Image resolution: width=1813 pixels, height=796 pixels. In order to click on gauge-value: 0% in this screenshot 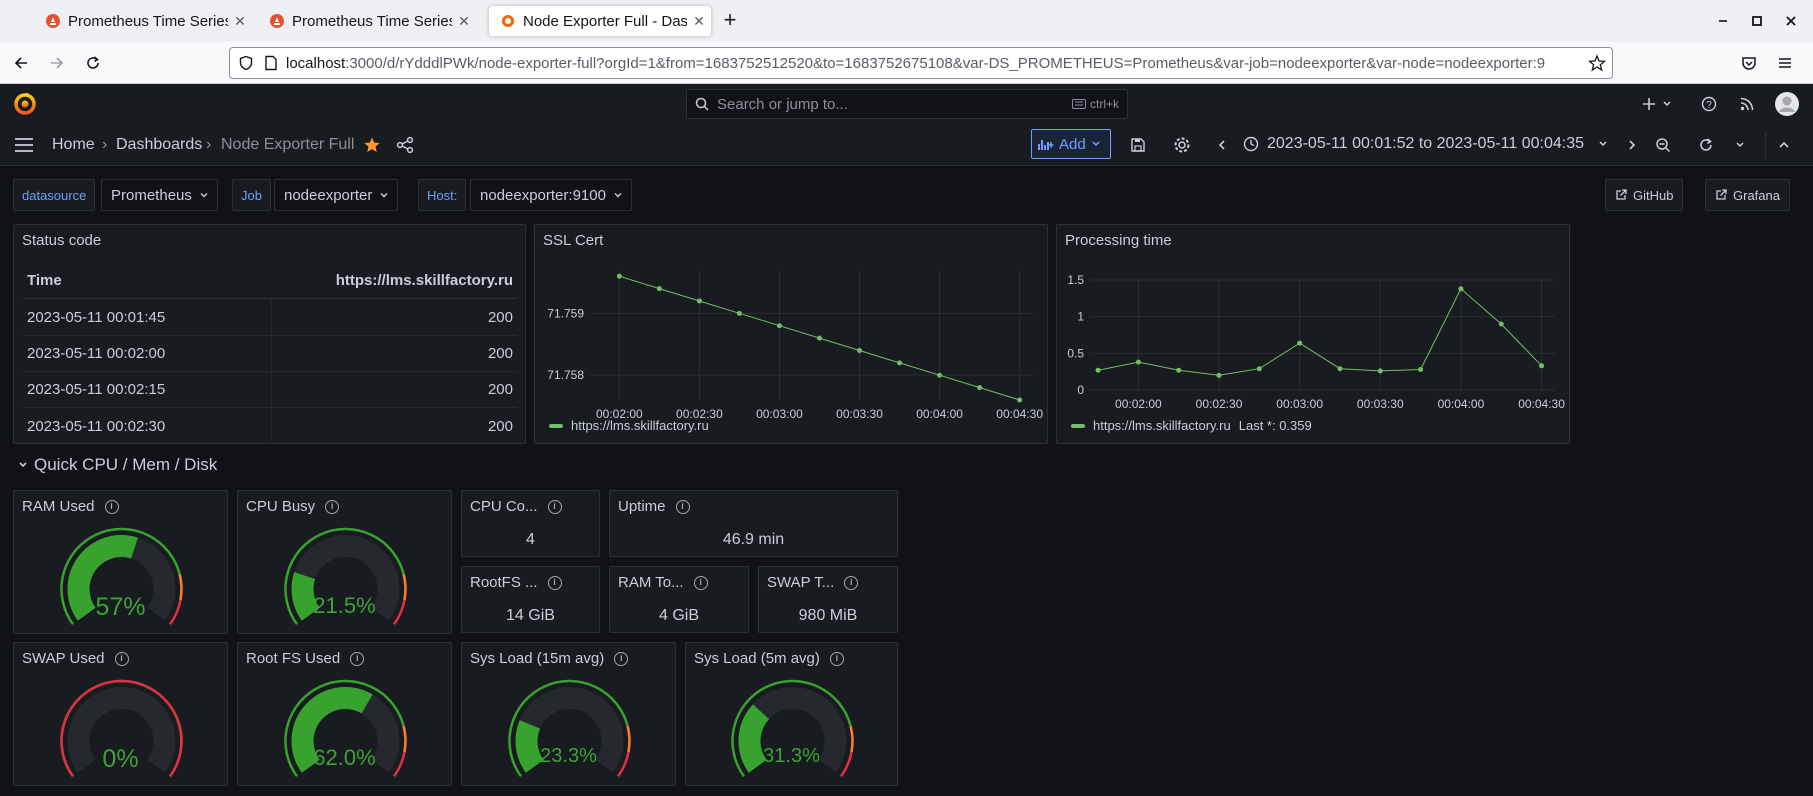, I will do `click(120, 759)`.